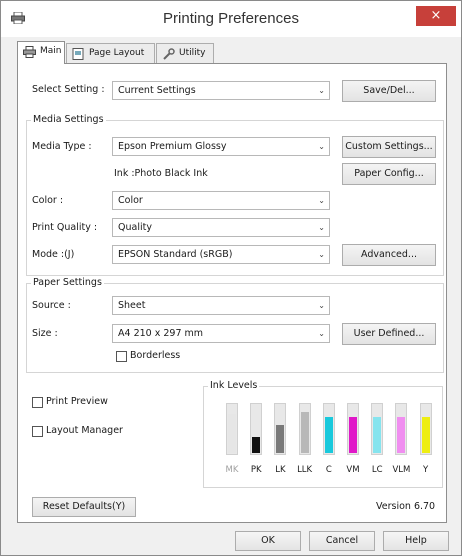 This screenshot has width=462, height=556. What do you see at coordinates (172, 146) in the screenshot?
I see `media-type-value: Epson Premium Glossy` at bounding box center [172, 146].